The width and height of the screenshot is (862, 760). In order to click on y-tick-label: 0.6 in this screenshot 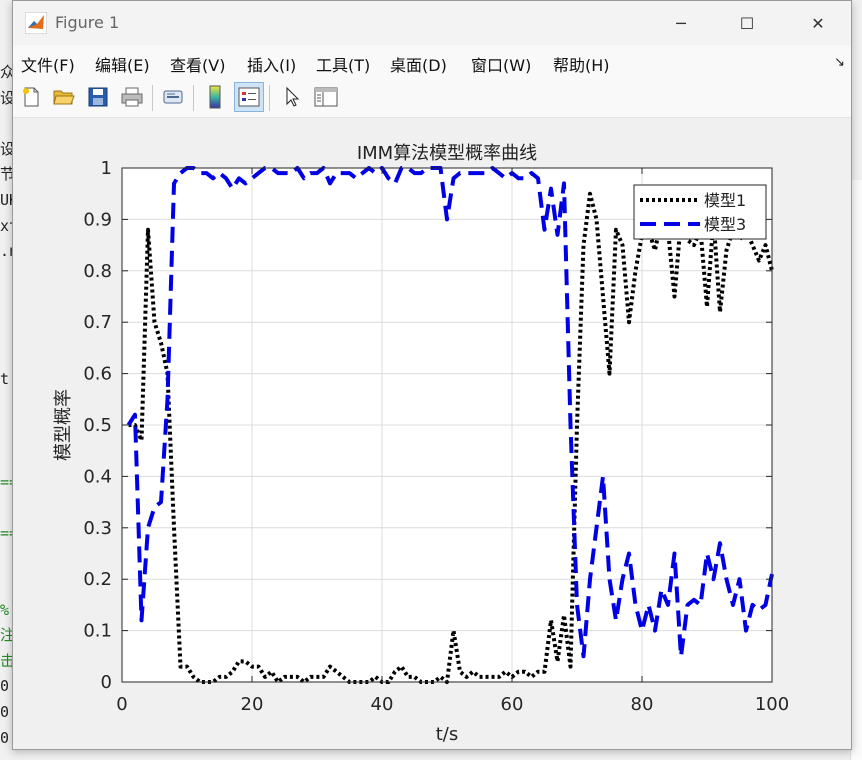, I will do `click(97, 374)`.